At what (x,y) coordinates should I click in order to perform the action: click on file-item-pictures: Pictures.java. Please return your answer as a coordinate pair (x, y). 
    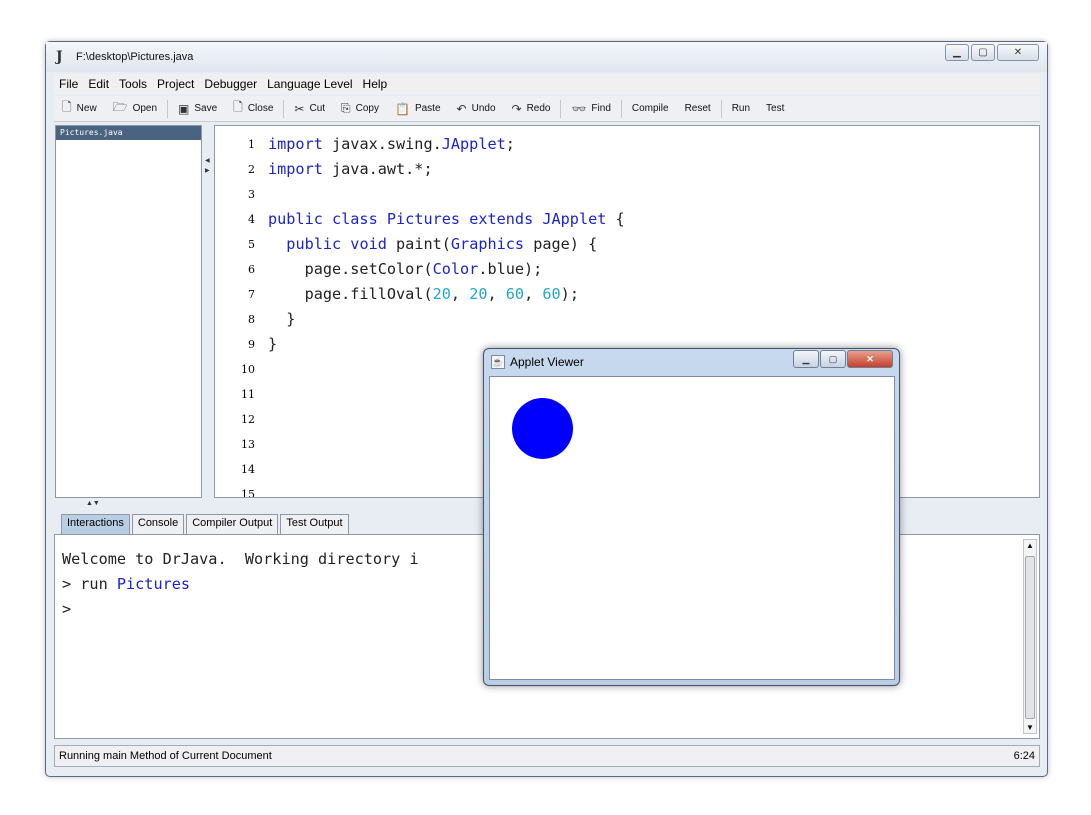
    Looking at the image, I should click on (128, 133).